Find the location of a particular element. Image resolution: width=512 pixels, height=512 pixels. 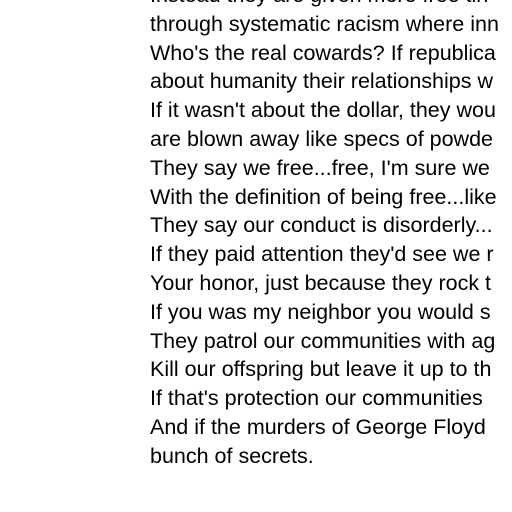

text-line: If that's protection our communities is located at coordinates (316, 398).